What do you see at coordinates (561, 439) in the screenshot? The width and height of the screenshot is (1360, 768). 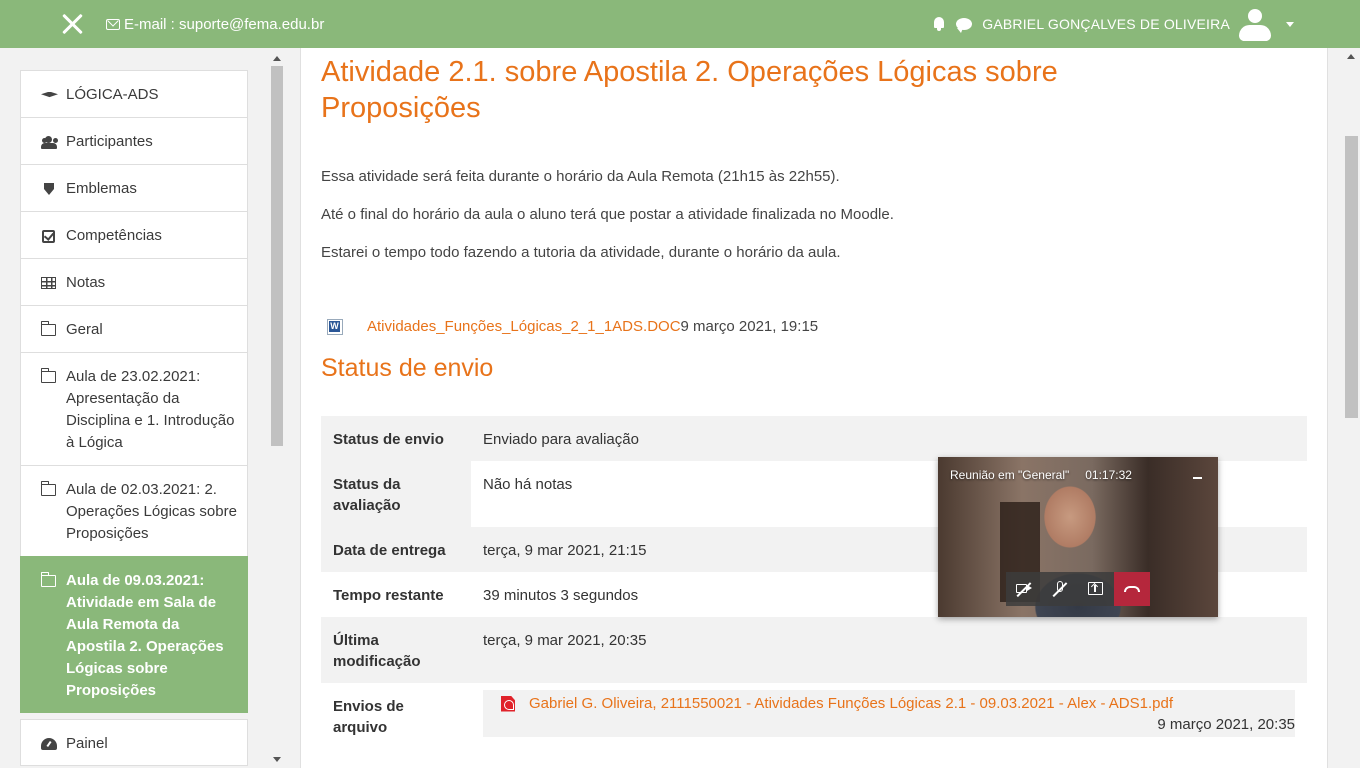 I see `row-value: Enviado para avaliação` at bounding box center [561, 439].